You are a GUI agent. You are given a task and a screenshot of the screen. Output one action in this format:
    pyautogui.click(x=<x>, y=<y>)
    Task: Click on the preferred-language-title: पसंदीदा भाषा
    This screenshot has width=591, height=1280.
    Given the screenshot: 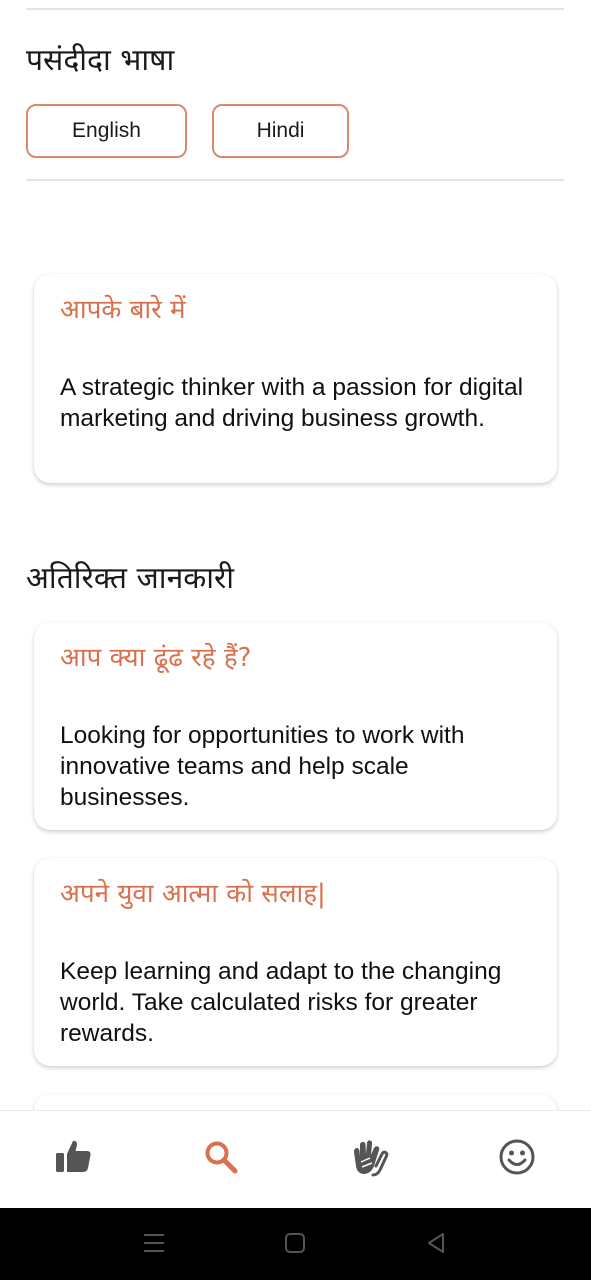 What is the action you would take?
    pyautogui.click(x=100, y=60)
    